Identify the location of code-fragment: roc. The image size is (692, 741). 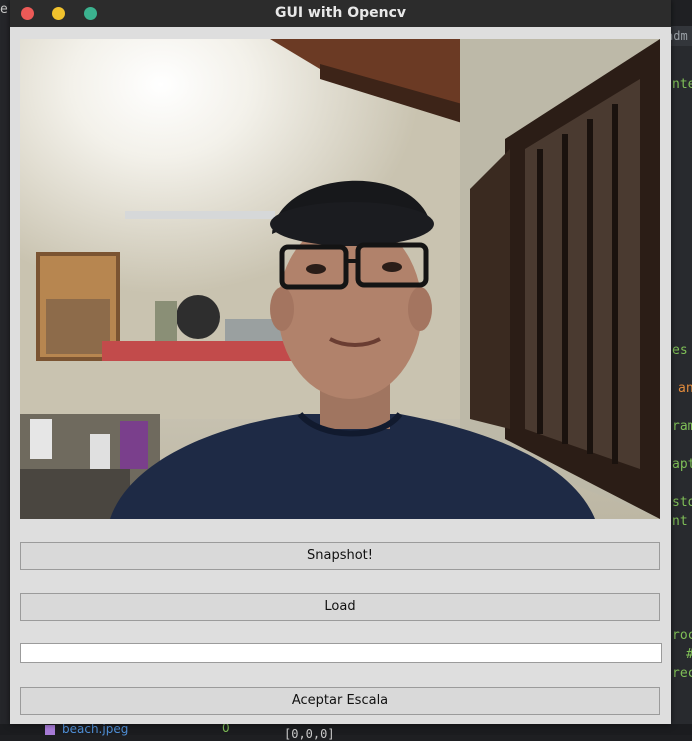
(682, 635).